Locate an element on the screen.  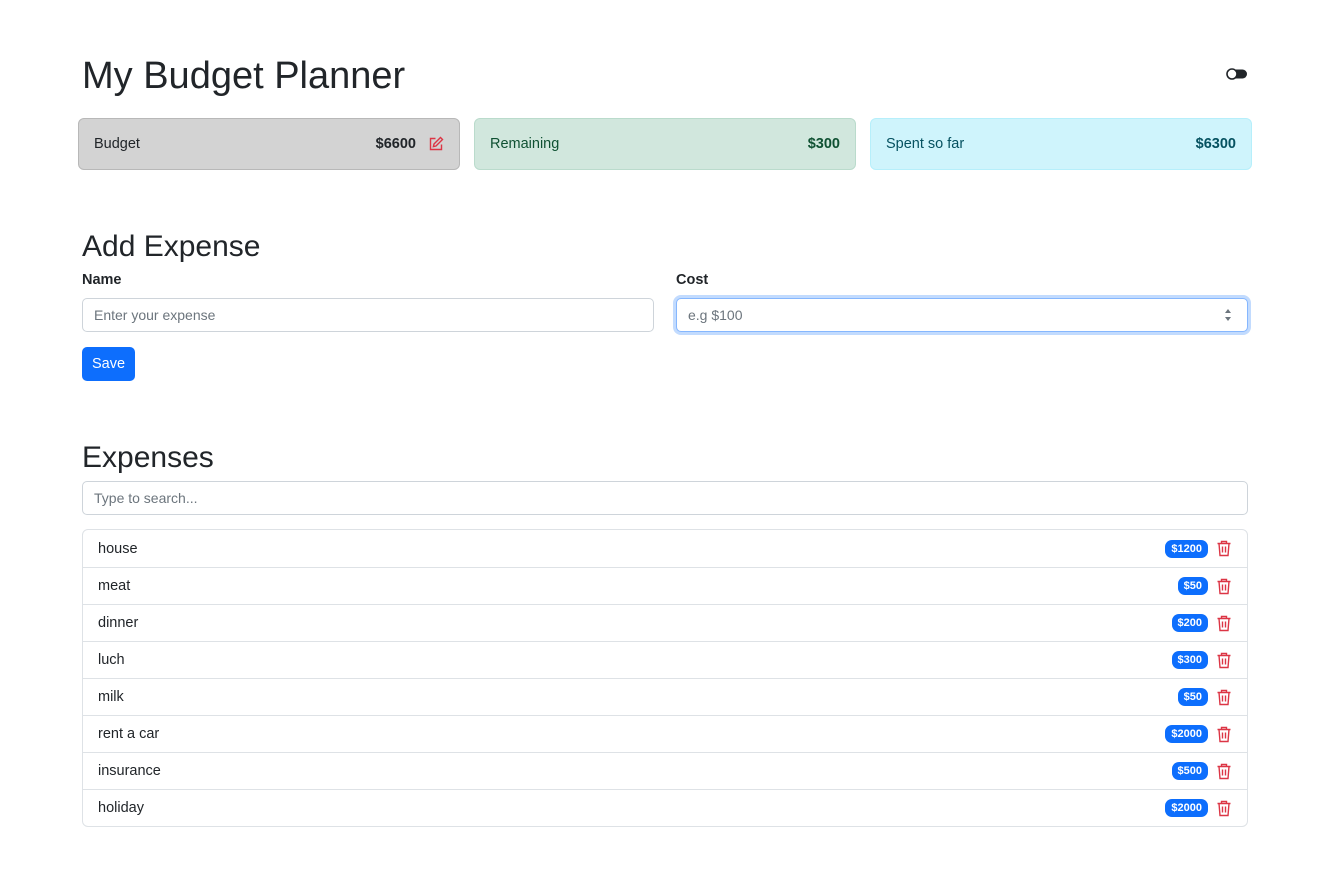
save-button: Save is located at coordinates (108, 364).